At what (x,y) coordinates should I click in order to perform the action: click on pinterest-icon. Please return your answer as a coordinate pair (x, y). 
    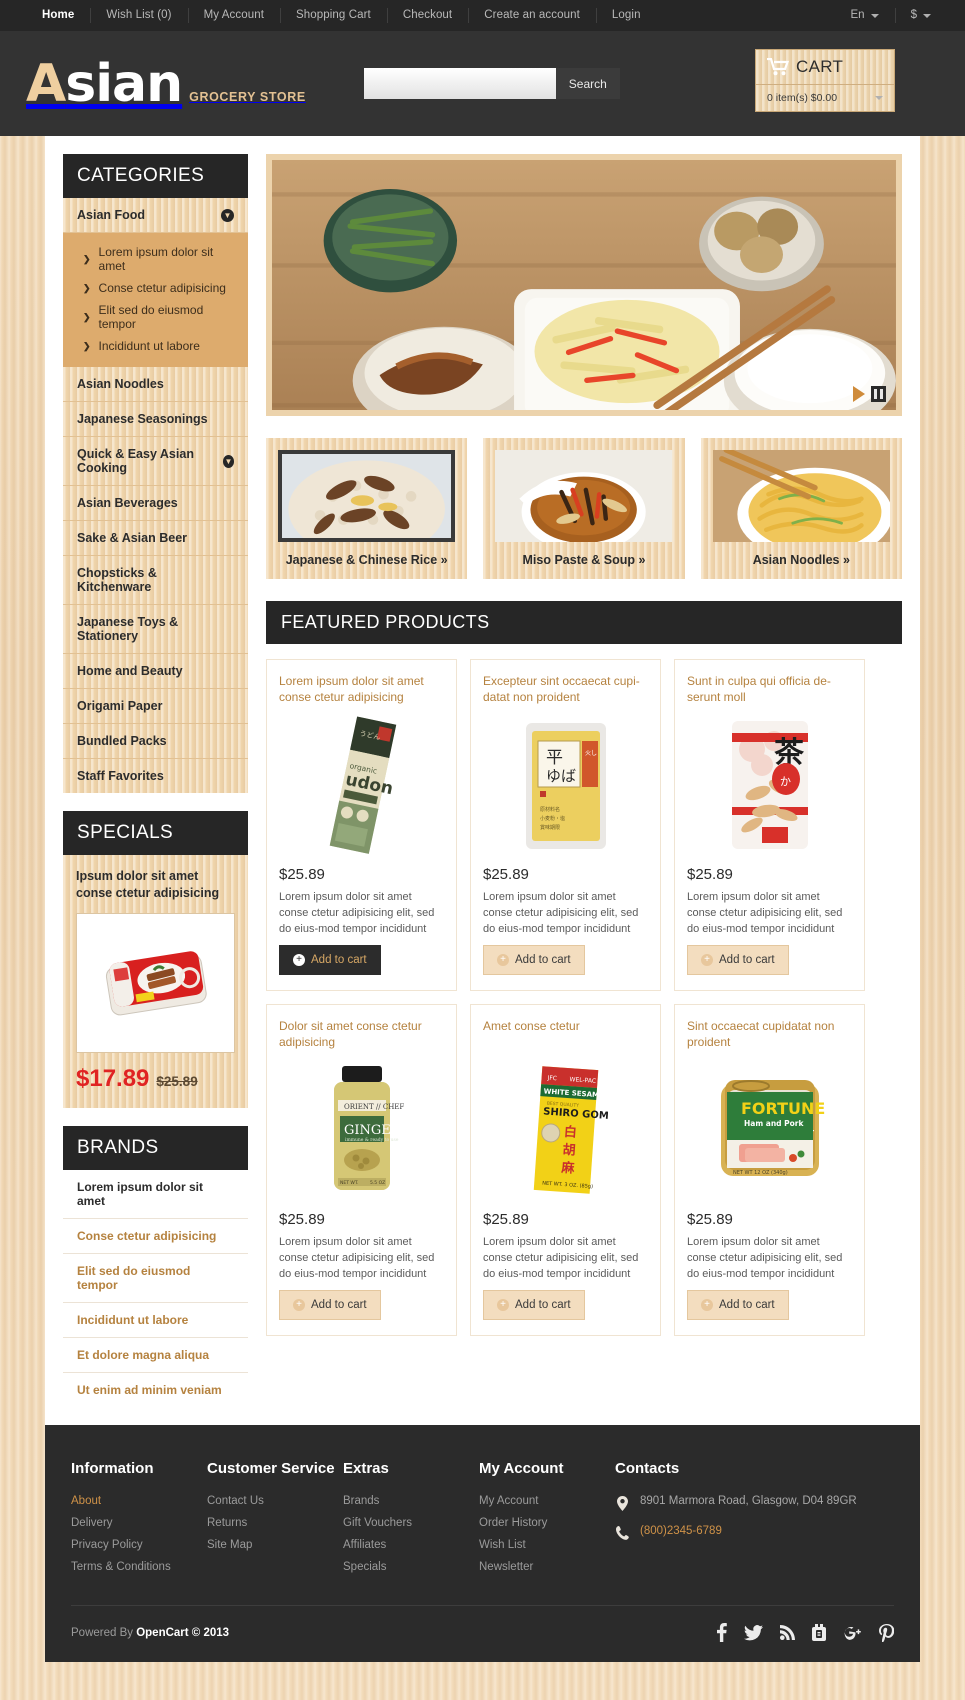
    Looking at the image, I should click on (886, 1632).